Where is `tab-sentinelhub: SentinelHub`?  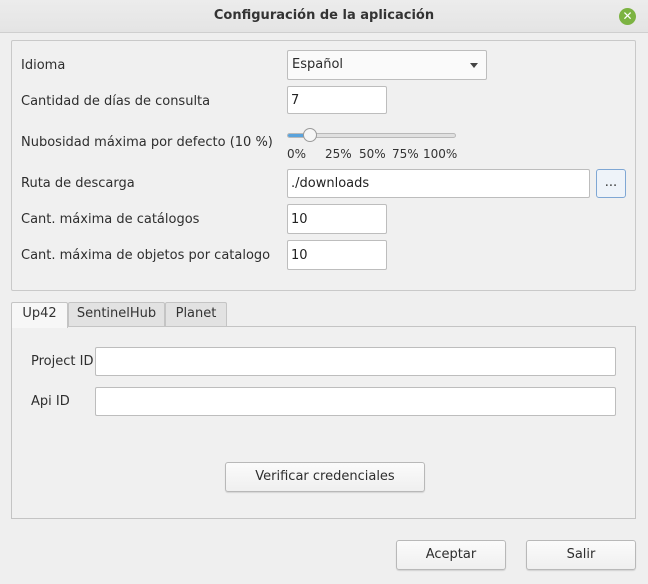
tab-sentinelhub: SentinelHub is located at coordinates (116, 314).